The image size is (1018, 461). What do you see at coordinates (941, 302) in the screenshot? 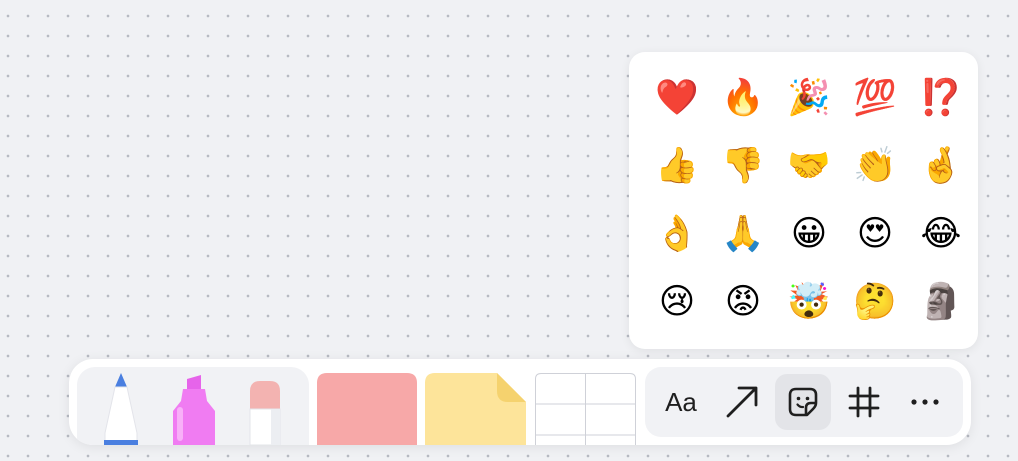
I see `emoji-moai: 🗿` at bounding box center [941, 302].